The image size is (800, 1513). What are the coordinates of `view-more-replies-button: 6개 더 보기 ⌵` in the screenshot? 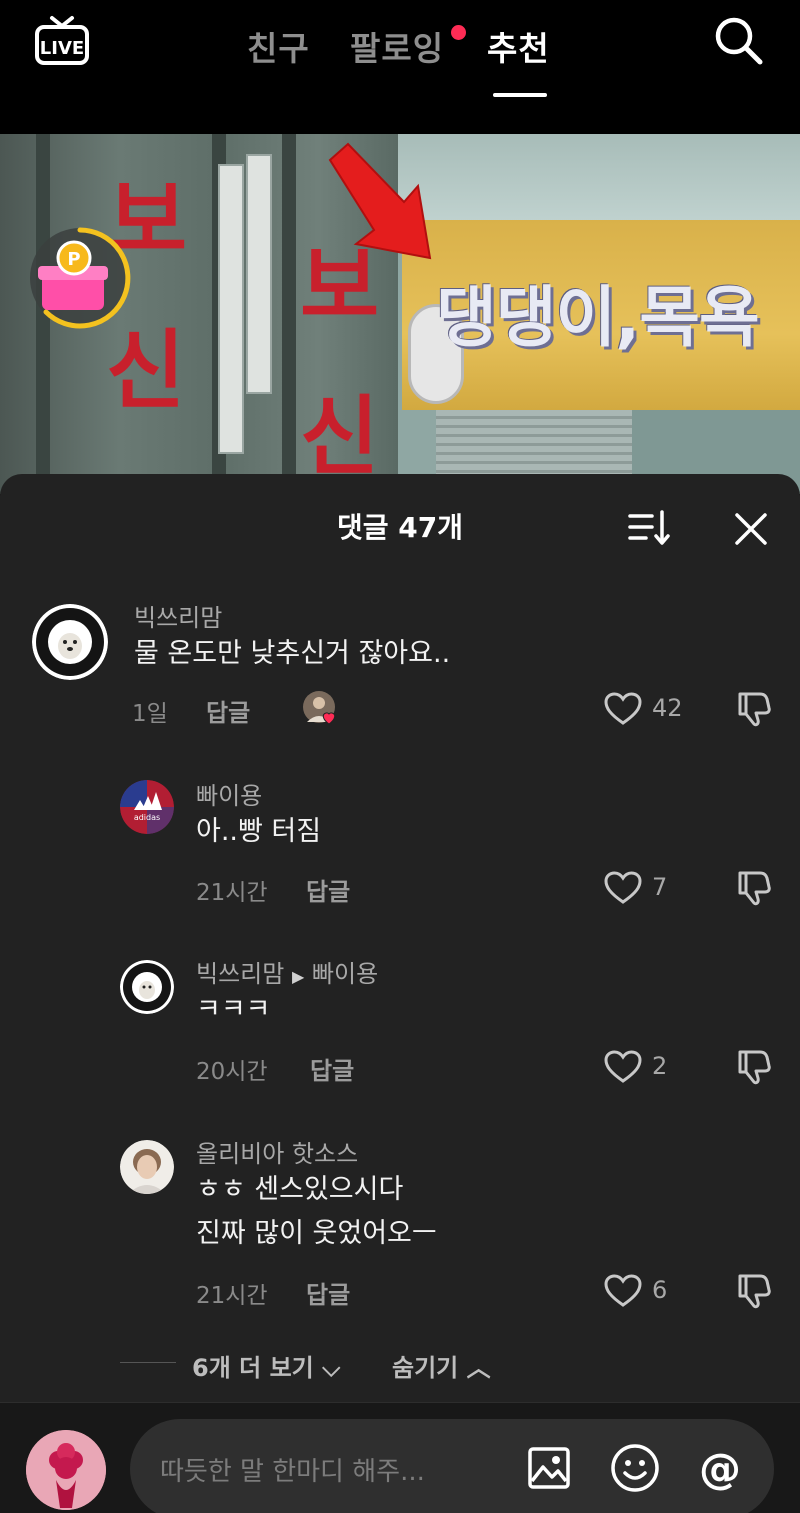 It's located at (266, 1365).